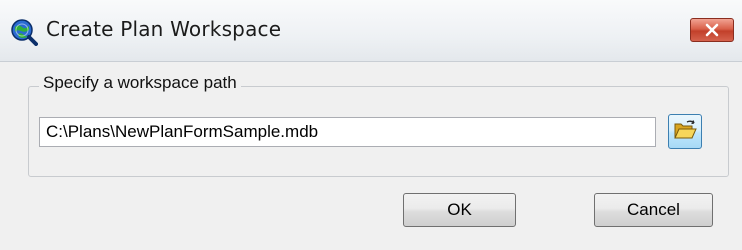  I want to click on open-folder-icon, so click(685, 132).